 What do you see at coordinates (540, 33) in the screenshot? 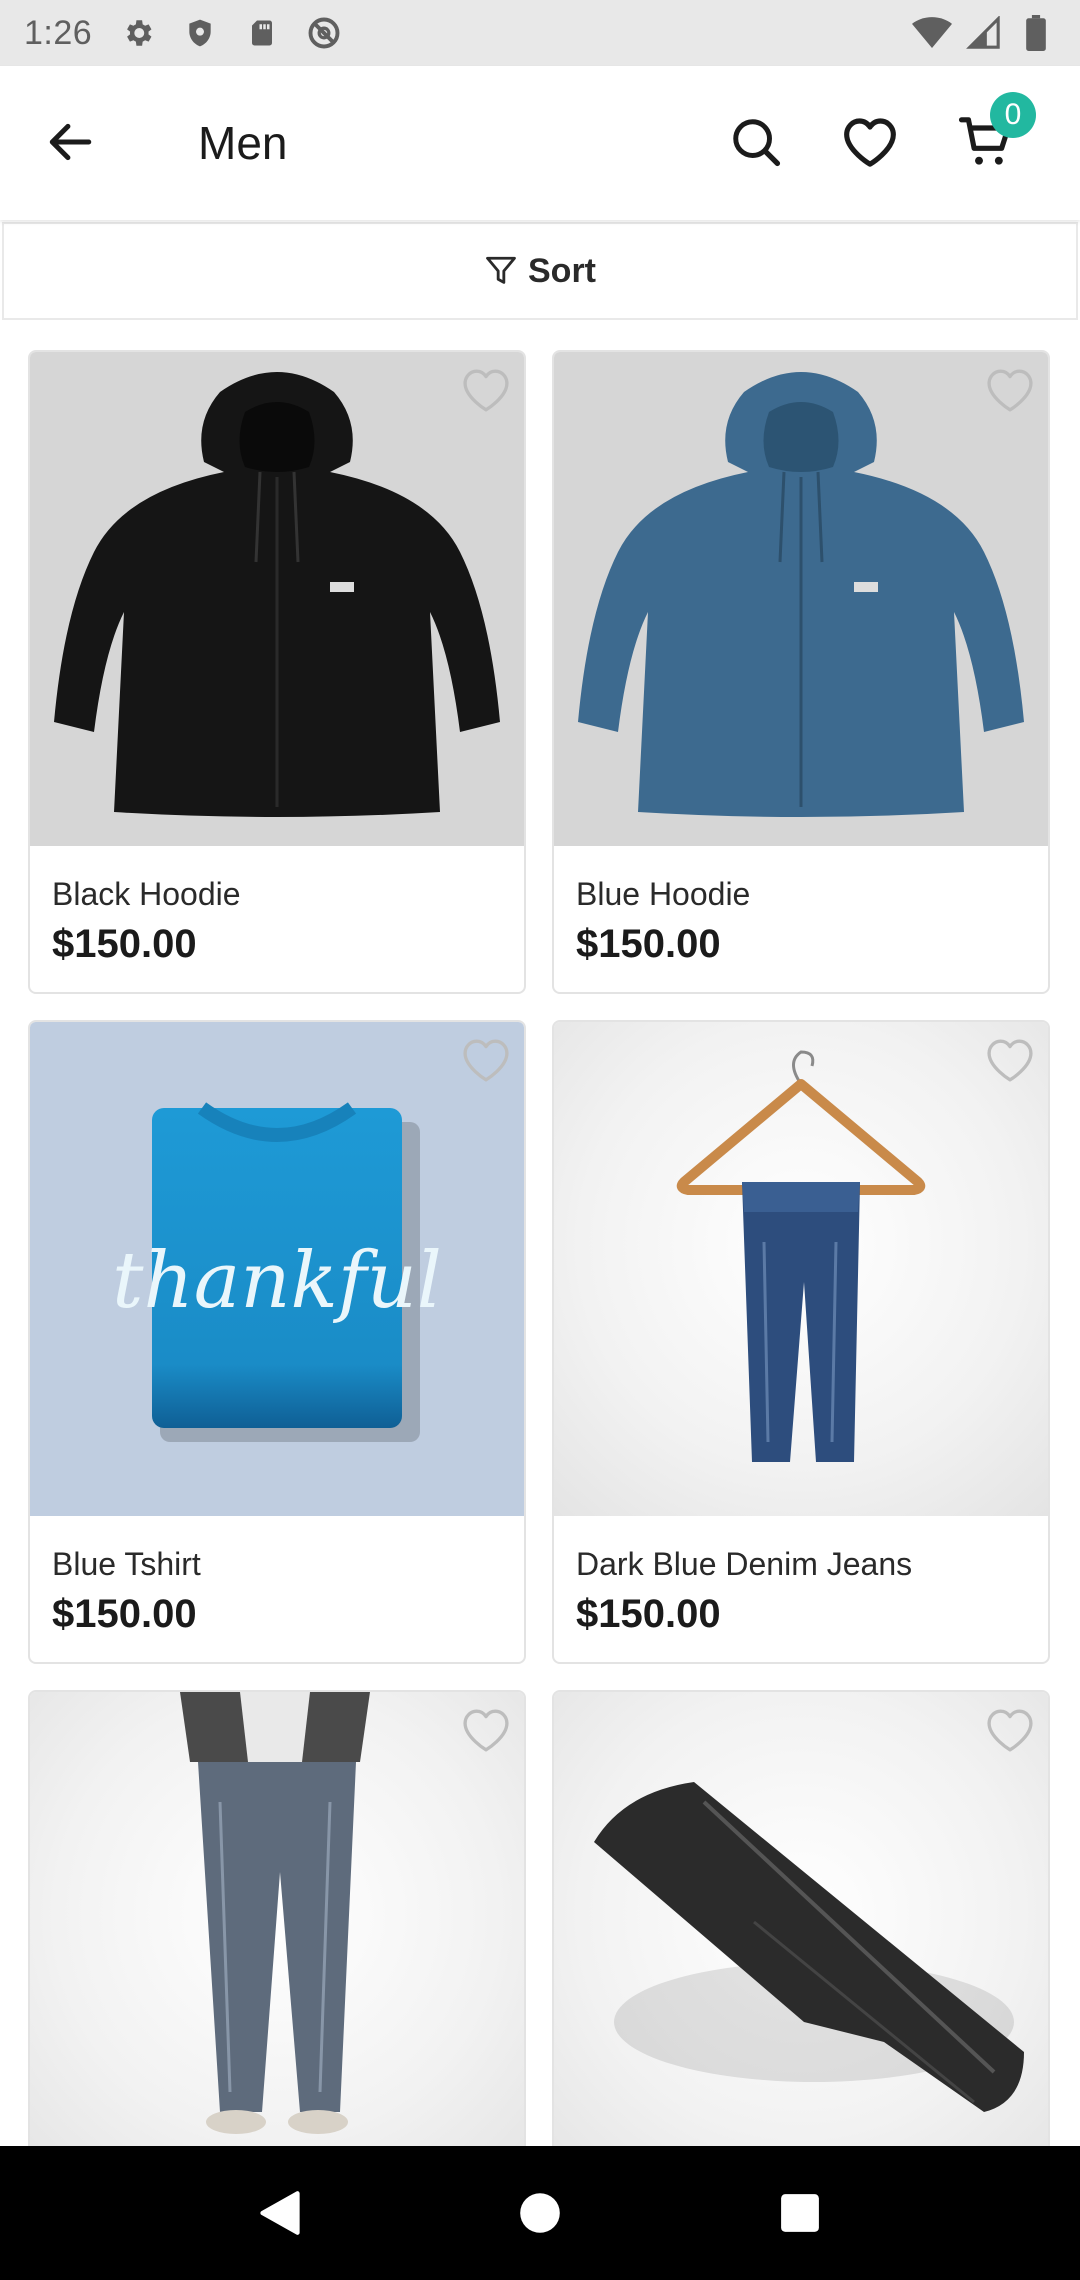
I see `status-bar: 1:26` at bounding box center [540, 33].